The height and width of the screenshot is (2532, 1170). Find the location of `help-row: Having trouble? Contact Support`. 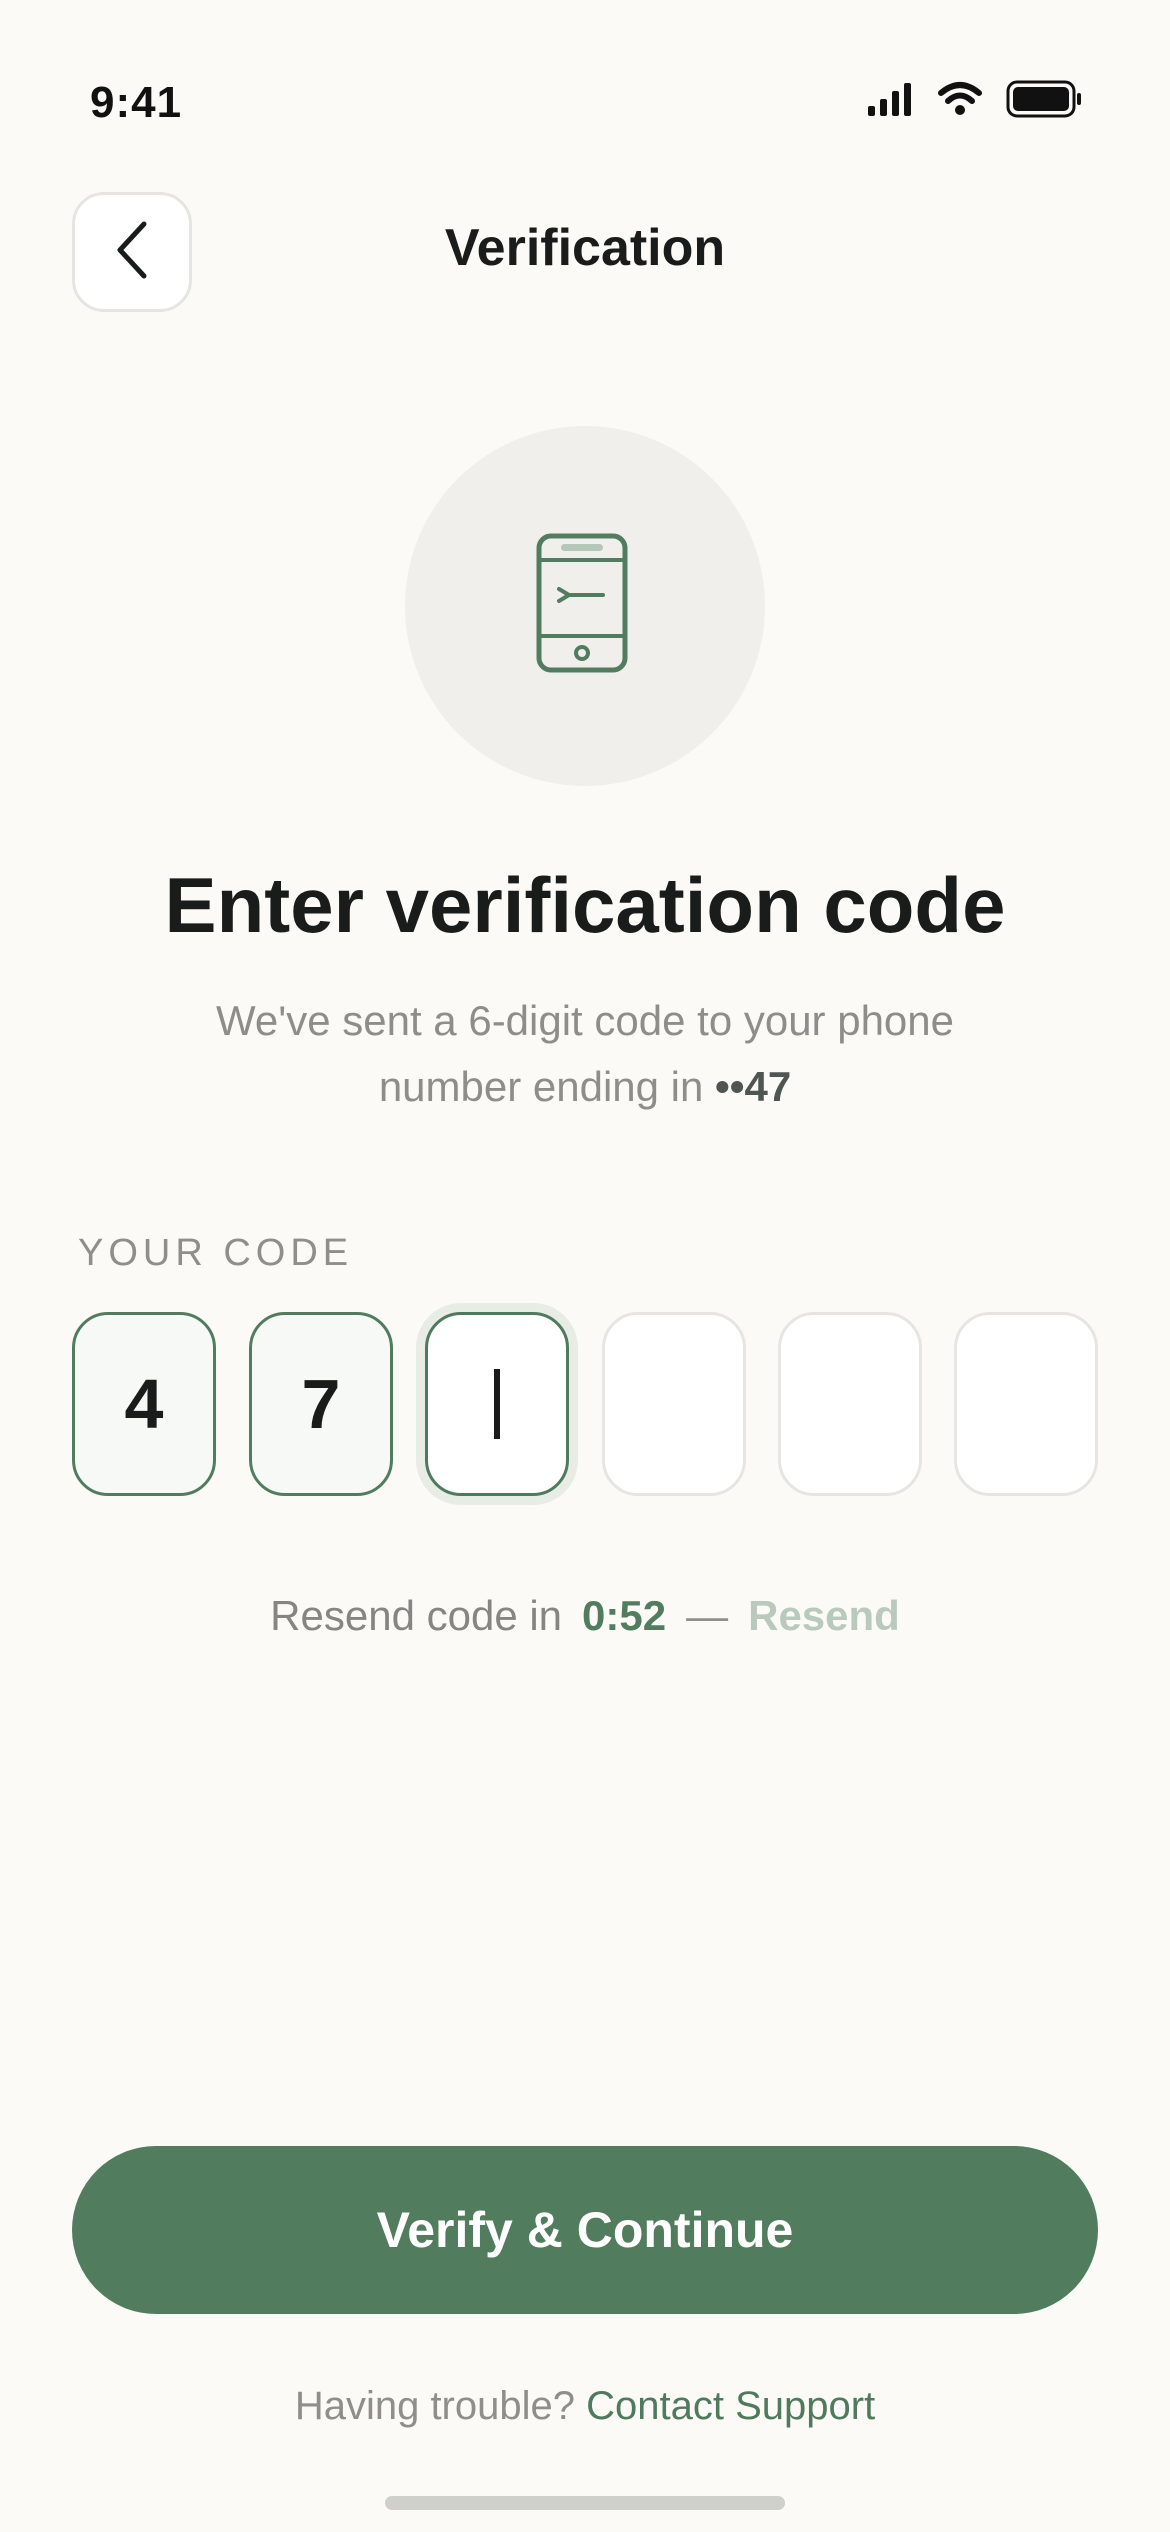

help-row: Having trouble? Contact Support is located at coordinates (585, 2406).